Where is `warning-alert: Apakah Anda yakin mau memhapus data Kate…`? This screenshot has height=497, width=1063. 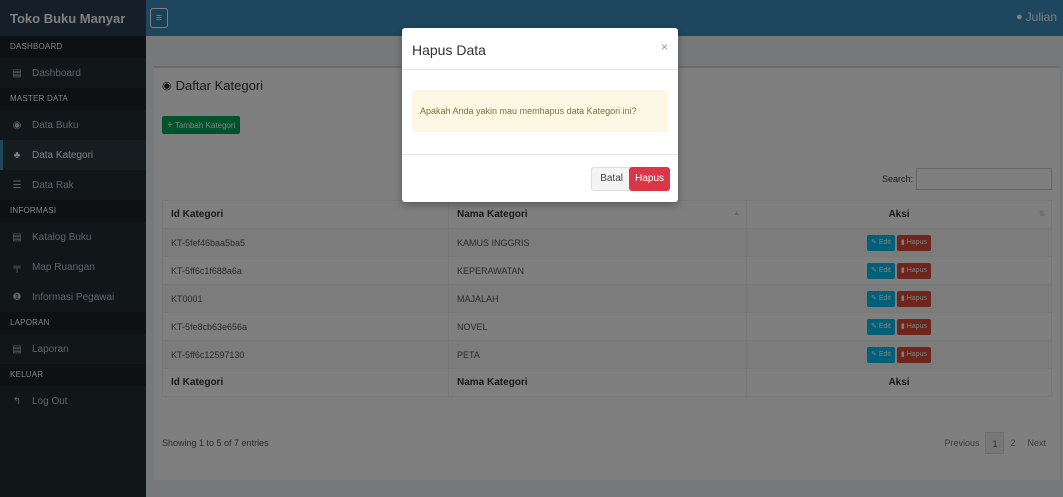
warning-alert: Apakah Anda yakin mau memhapus data Kate… is located at coordinates (540, 111).